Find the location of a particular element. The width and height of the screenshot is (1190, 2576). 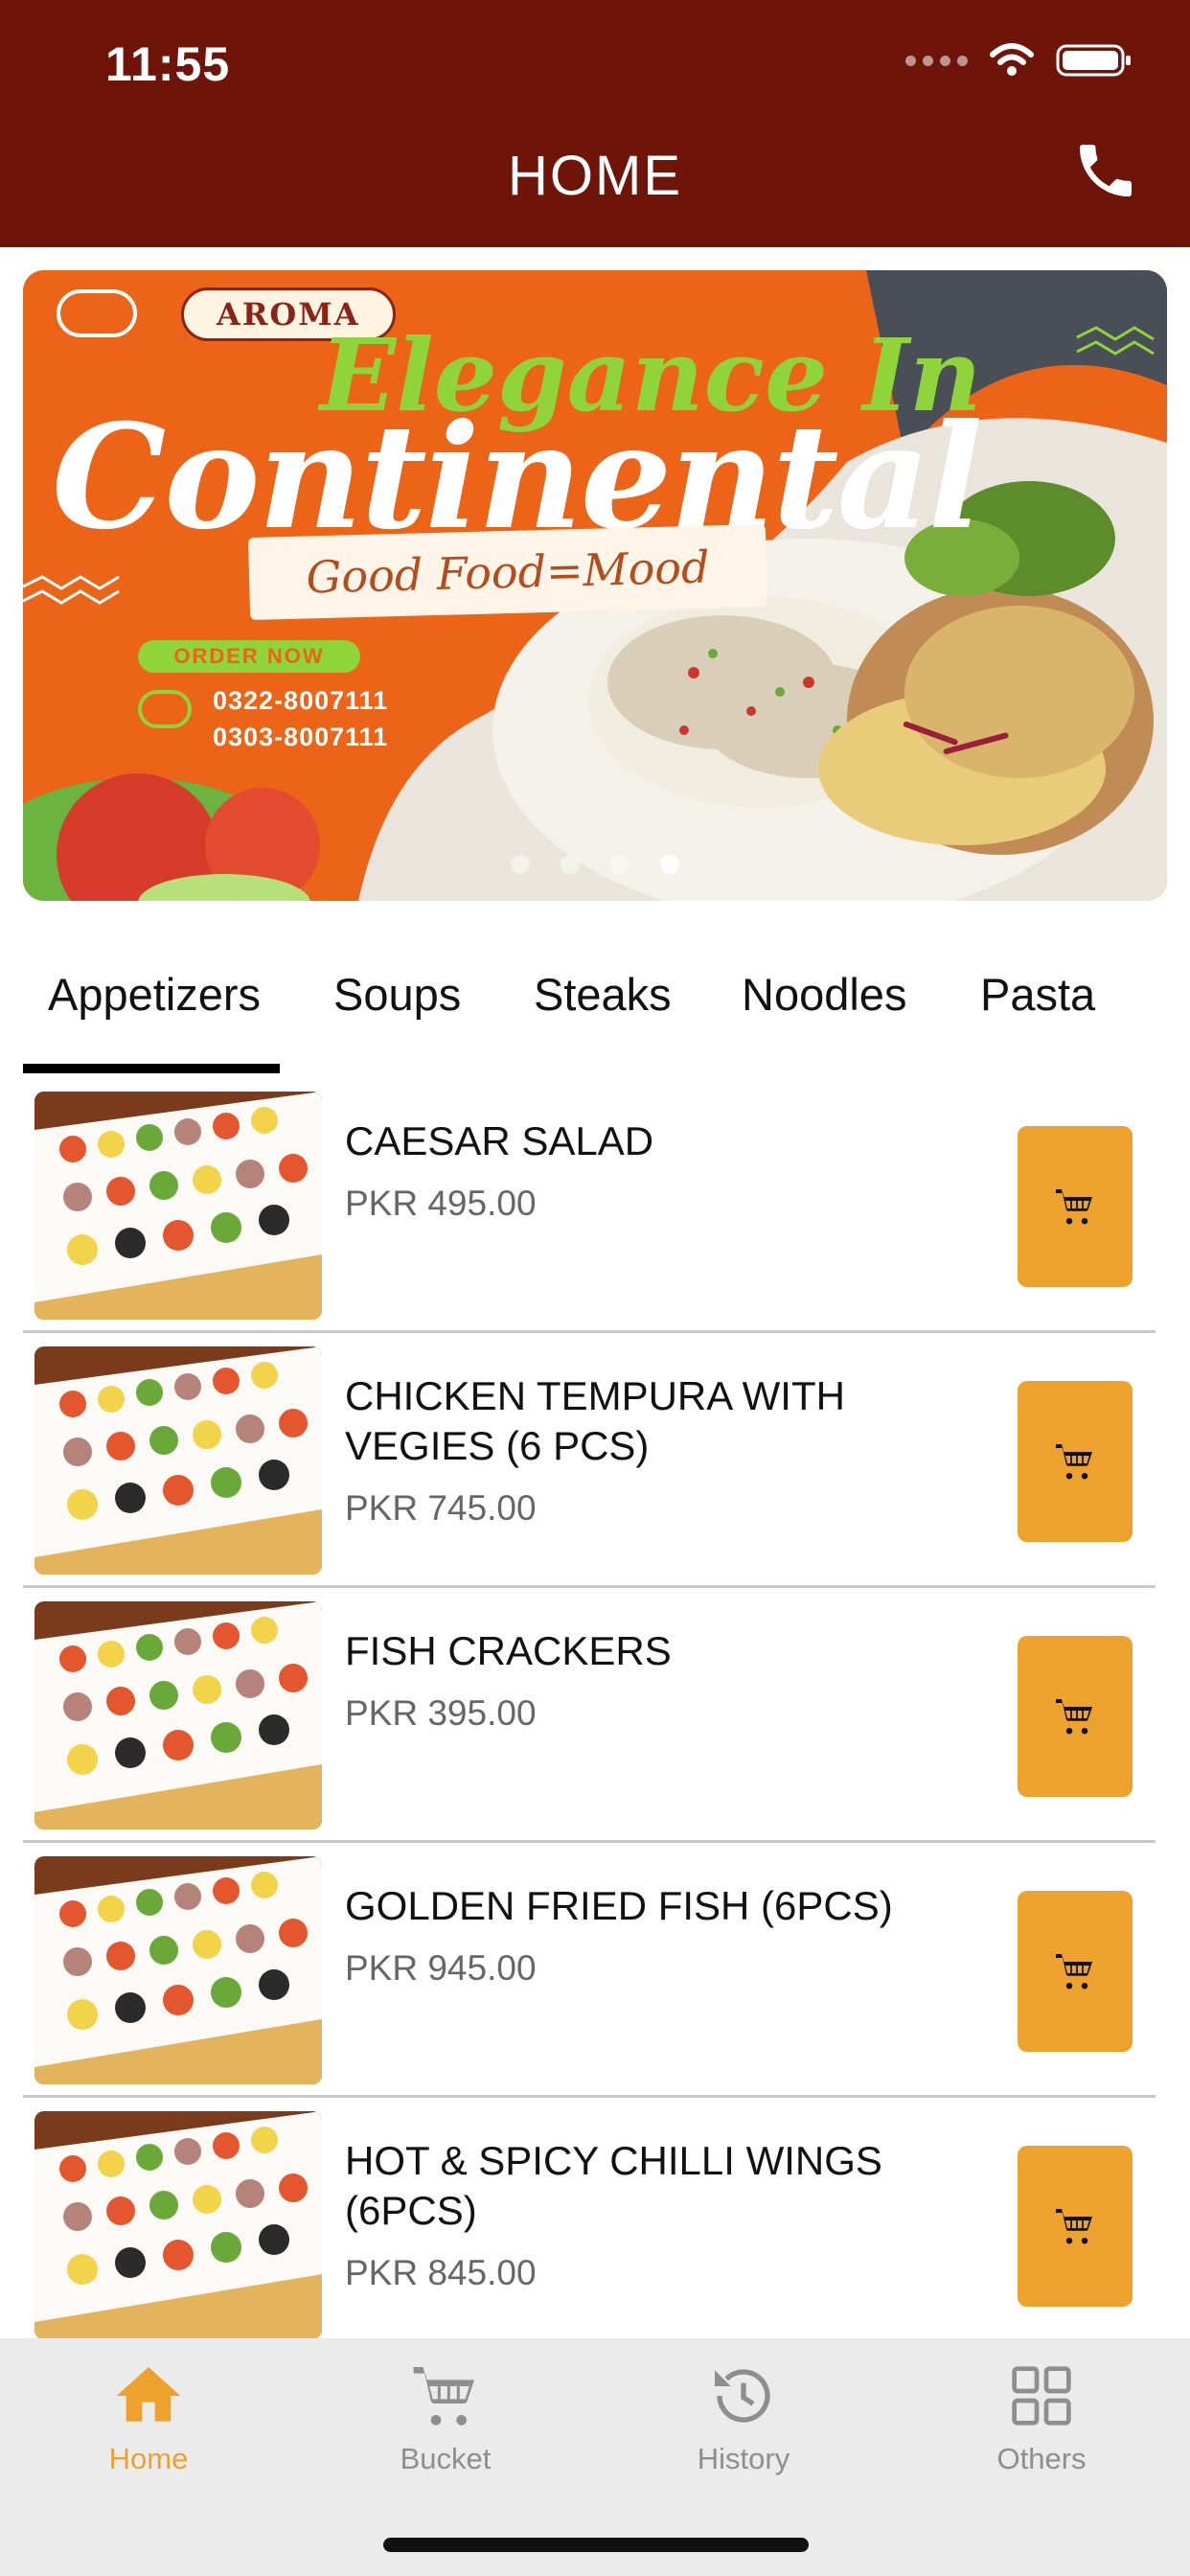

item-price: PKR 845.00 is located at coordinates (441, 2272).